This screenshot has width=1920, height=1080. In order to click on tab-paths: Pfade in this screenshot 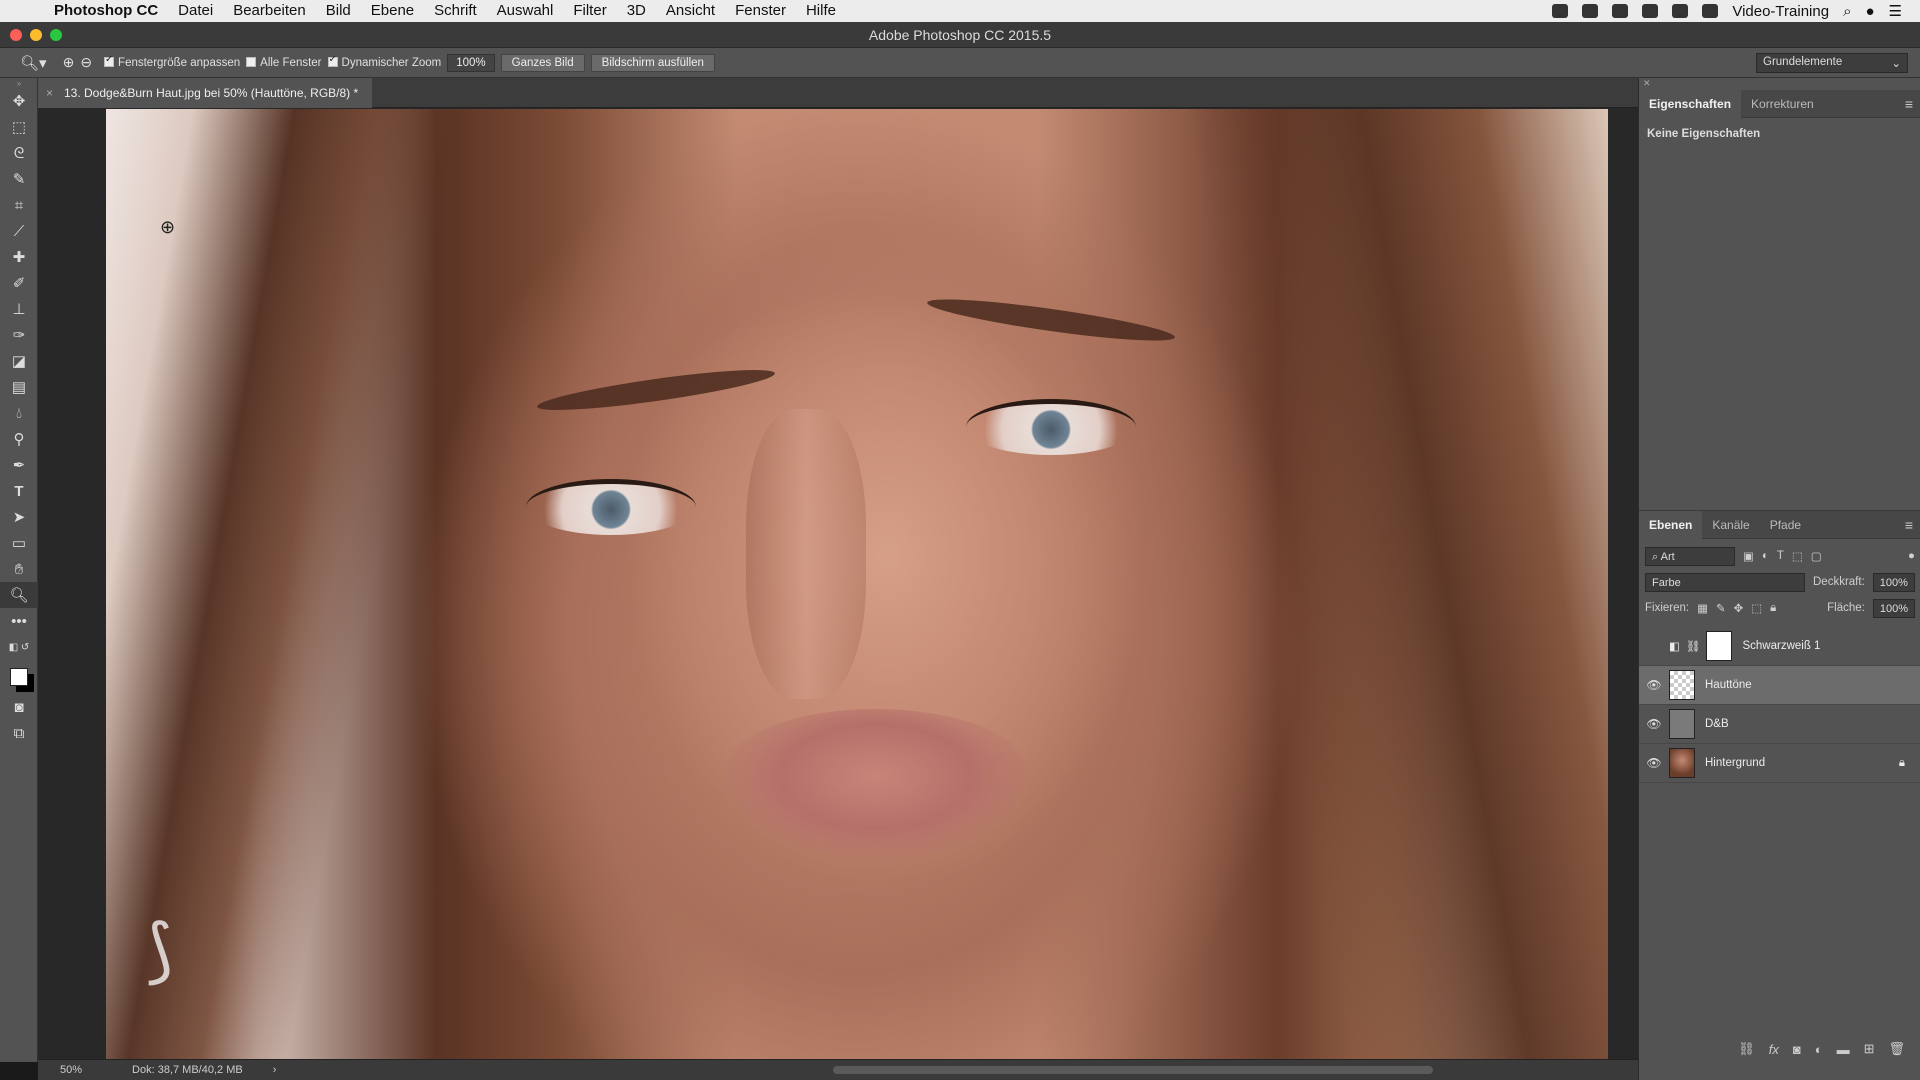, I will do `click(1785, 525)`.